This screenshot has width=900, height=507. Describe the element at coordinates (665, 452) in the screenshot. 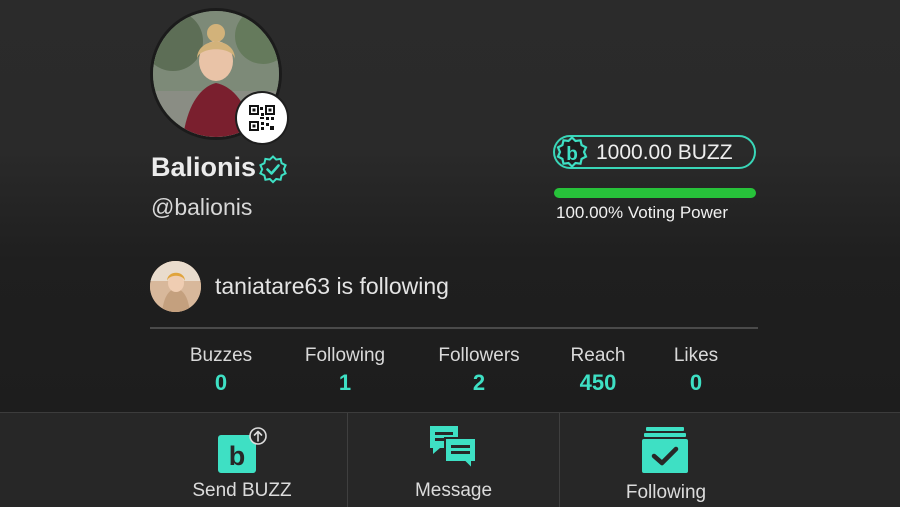

I see `following-check-icon` at that location.